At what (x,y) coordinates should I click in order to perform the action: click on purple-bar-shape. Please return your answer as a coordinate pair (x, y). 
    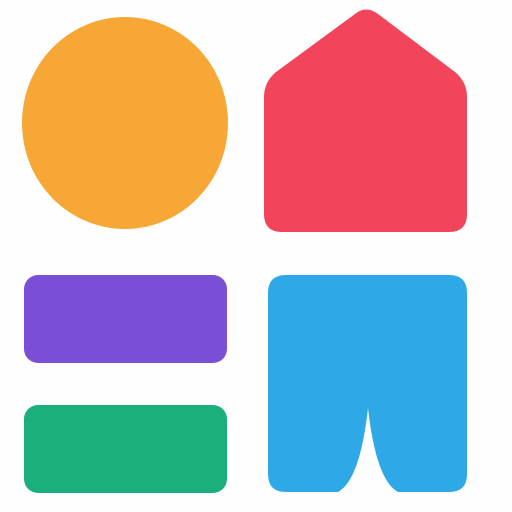
    Looking at the image, I should click on (125, 319).